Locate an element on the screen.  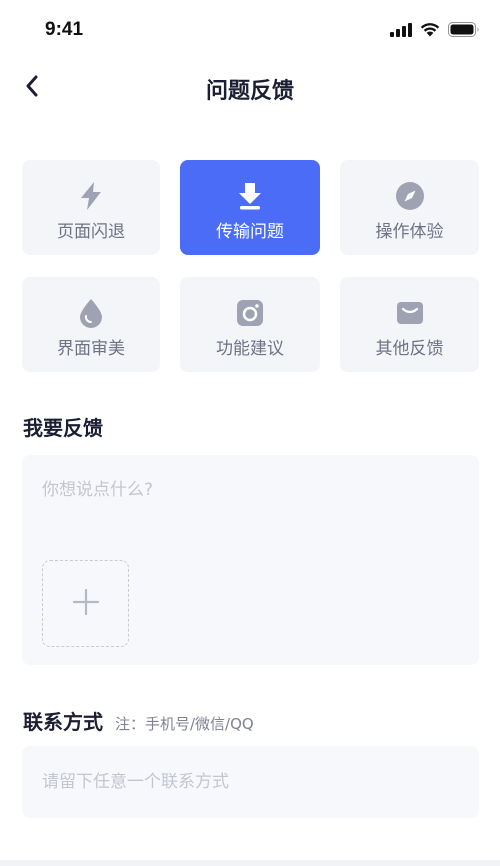
contact-header: 联系方式 注：手机号/微信/QQ is located at coordinates (138, 720).